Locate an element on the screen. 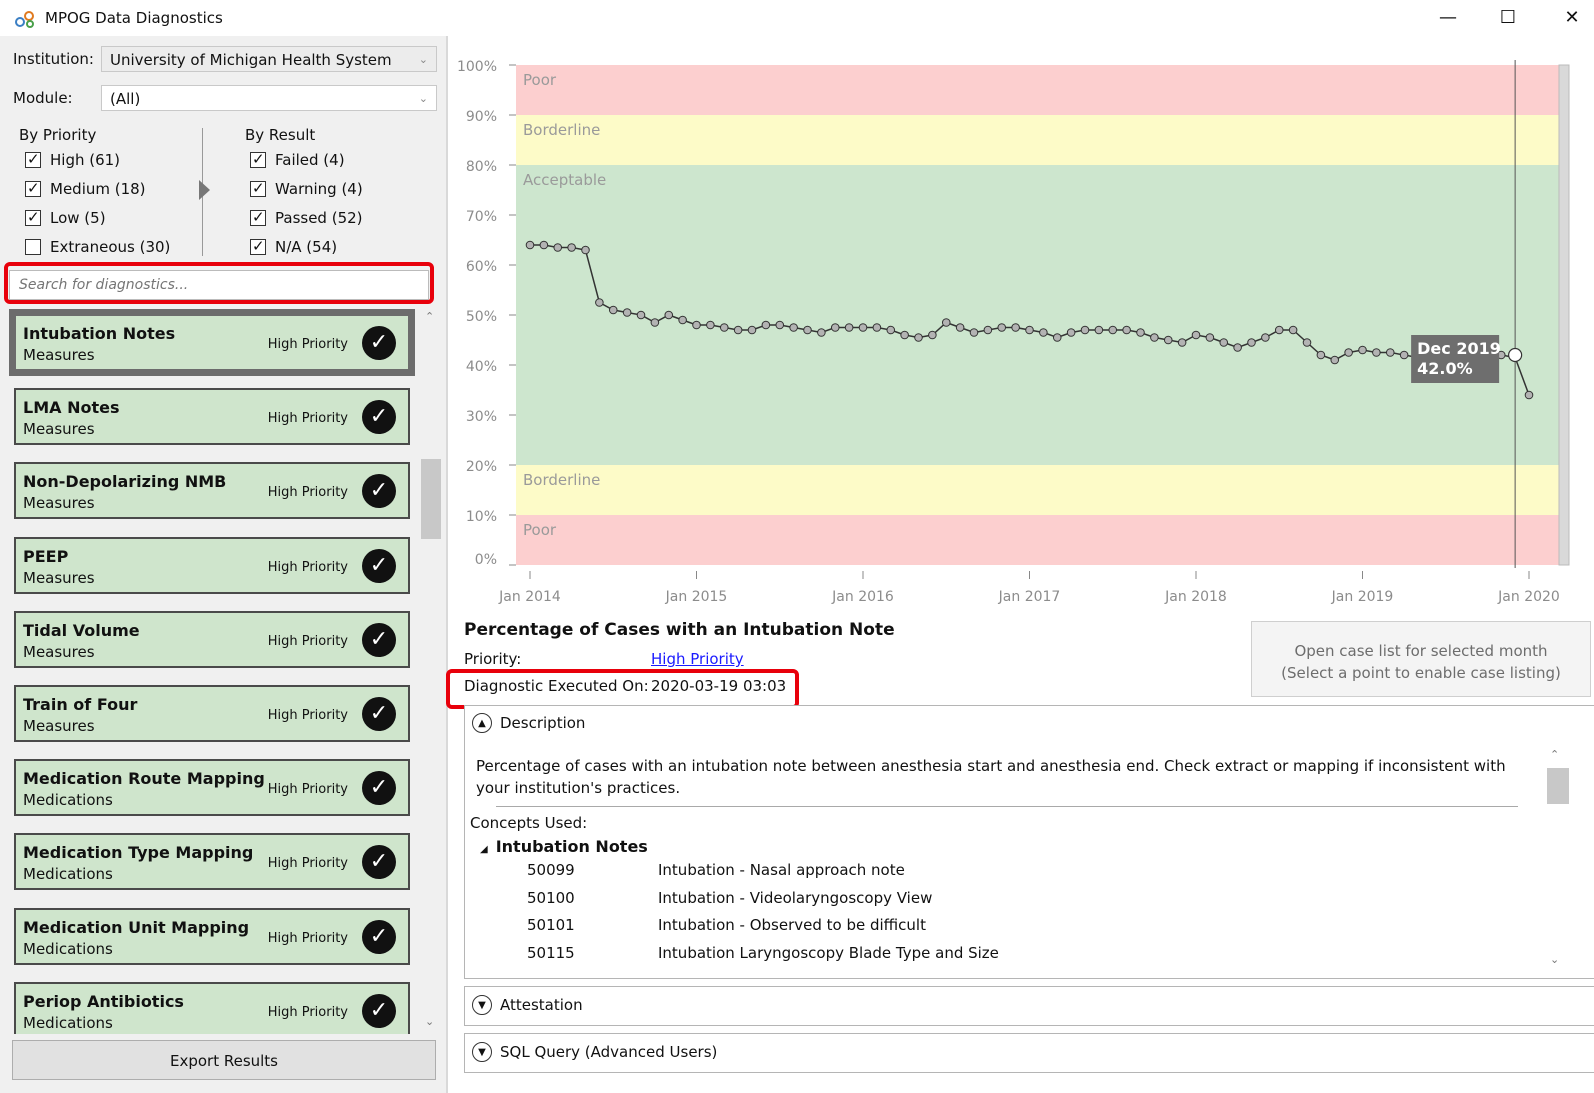  close-button: ✕ is located at coordinates (1572, 18).